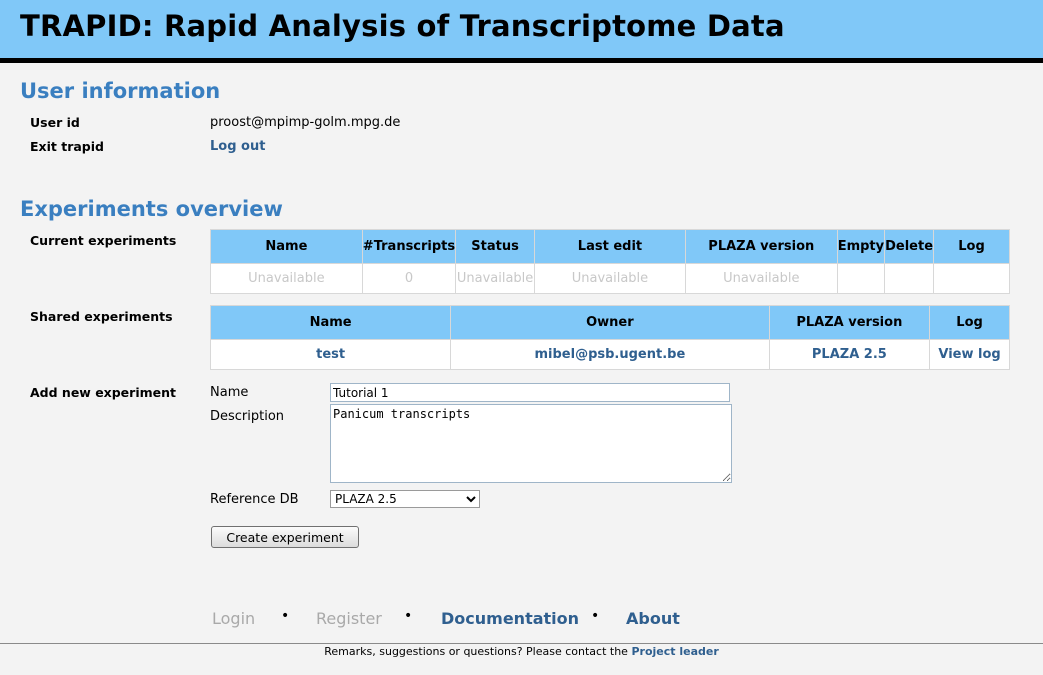 This screenshot has width=1043, height=675. I want to click on table-cell: 0, so click(409, 278).